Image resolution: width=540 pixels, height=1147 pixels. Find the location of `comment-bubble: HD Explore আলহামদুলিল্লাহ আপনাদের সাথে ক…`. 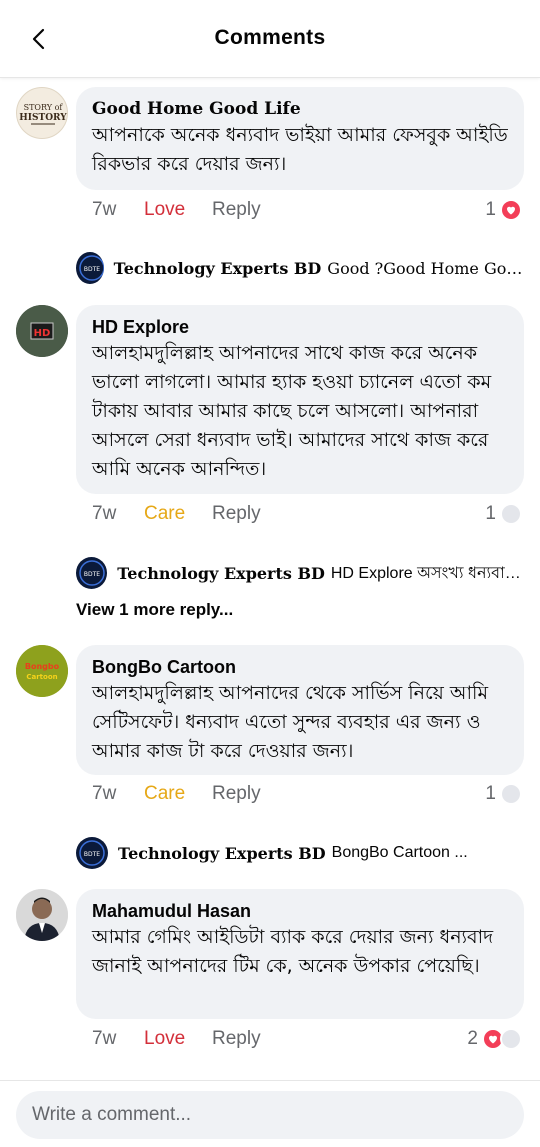

comment-bubble: HD Explore আলহামদুলিল্লাহ আপনাদের সাথে ক… is located at coordinates (300, 399).